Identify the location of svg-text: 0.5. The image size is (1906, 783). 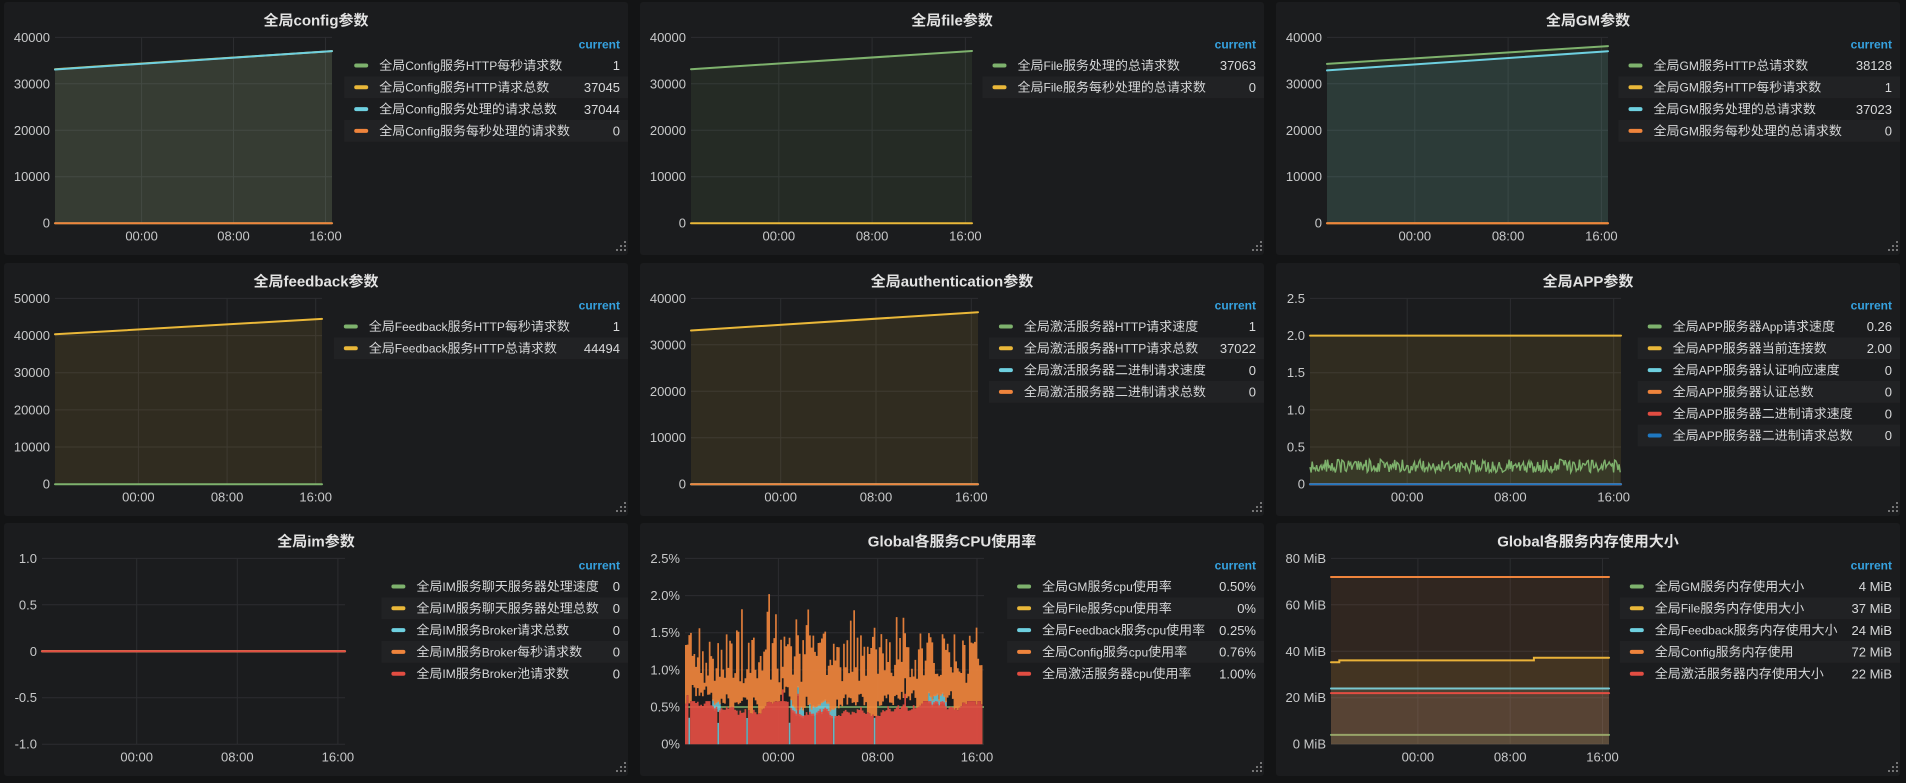
(1296, 447).